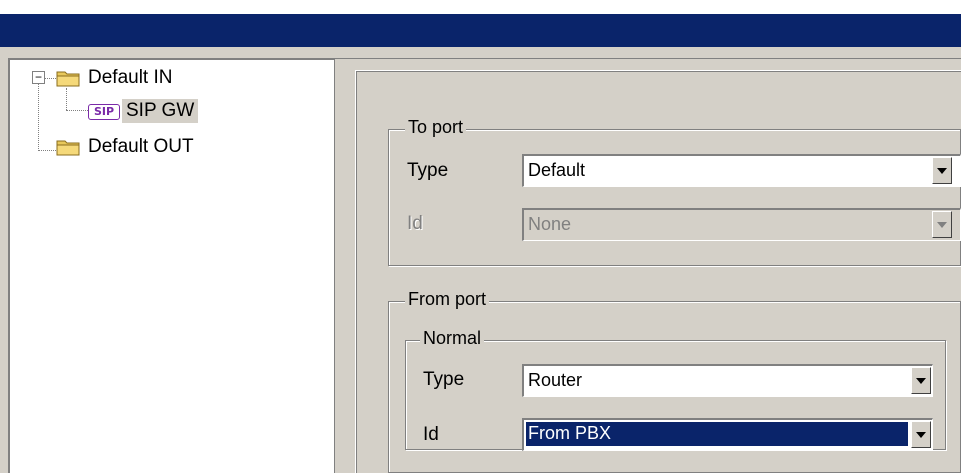 This screenshot has width=961, height=473. Describe the element at coordinates (557, 170) in the screenshot. I see `to-port-type-value: Default` at that location.